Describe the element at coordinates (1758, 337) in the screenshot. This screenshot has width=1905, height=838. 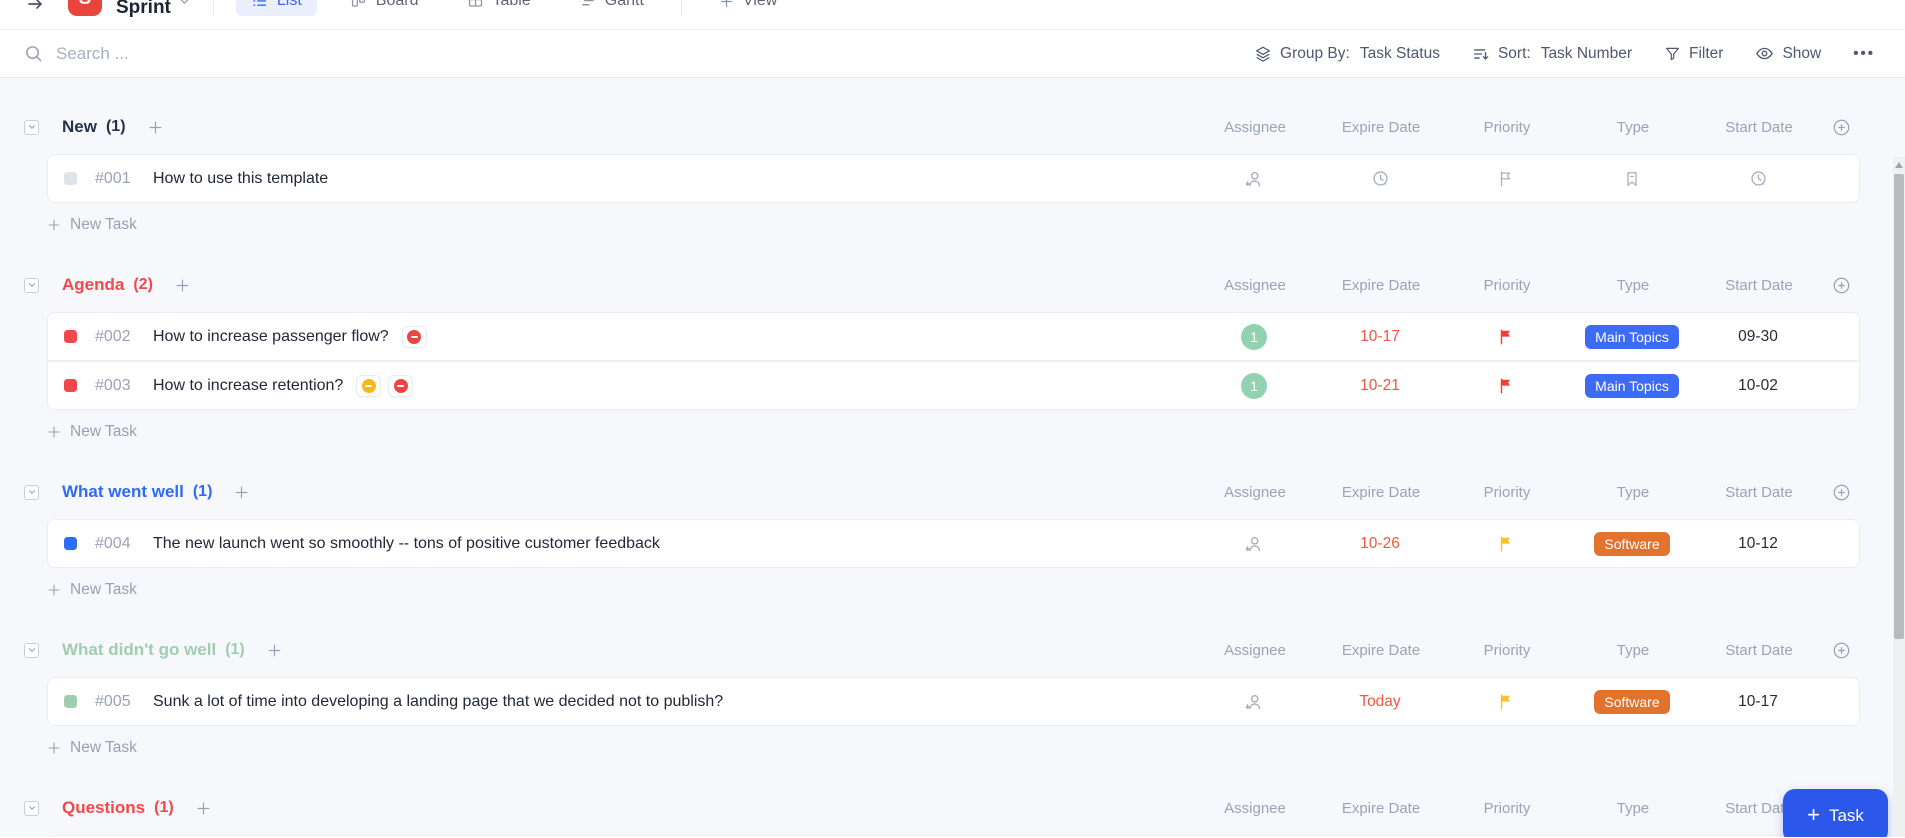
I see `start-date: 09-30` at that location.